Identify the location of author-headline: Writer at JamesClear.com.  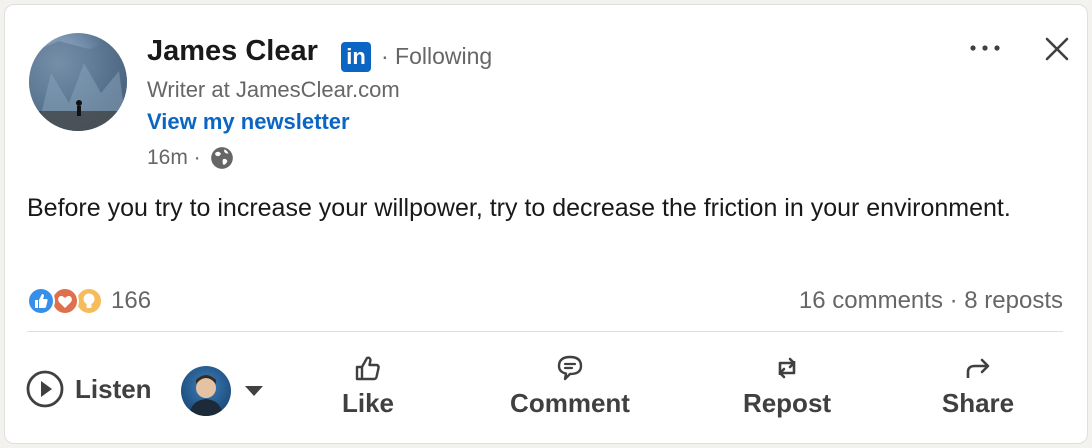
(273, 89).